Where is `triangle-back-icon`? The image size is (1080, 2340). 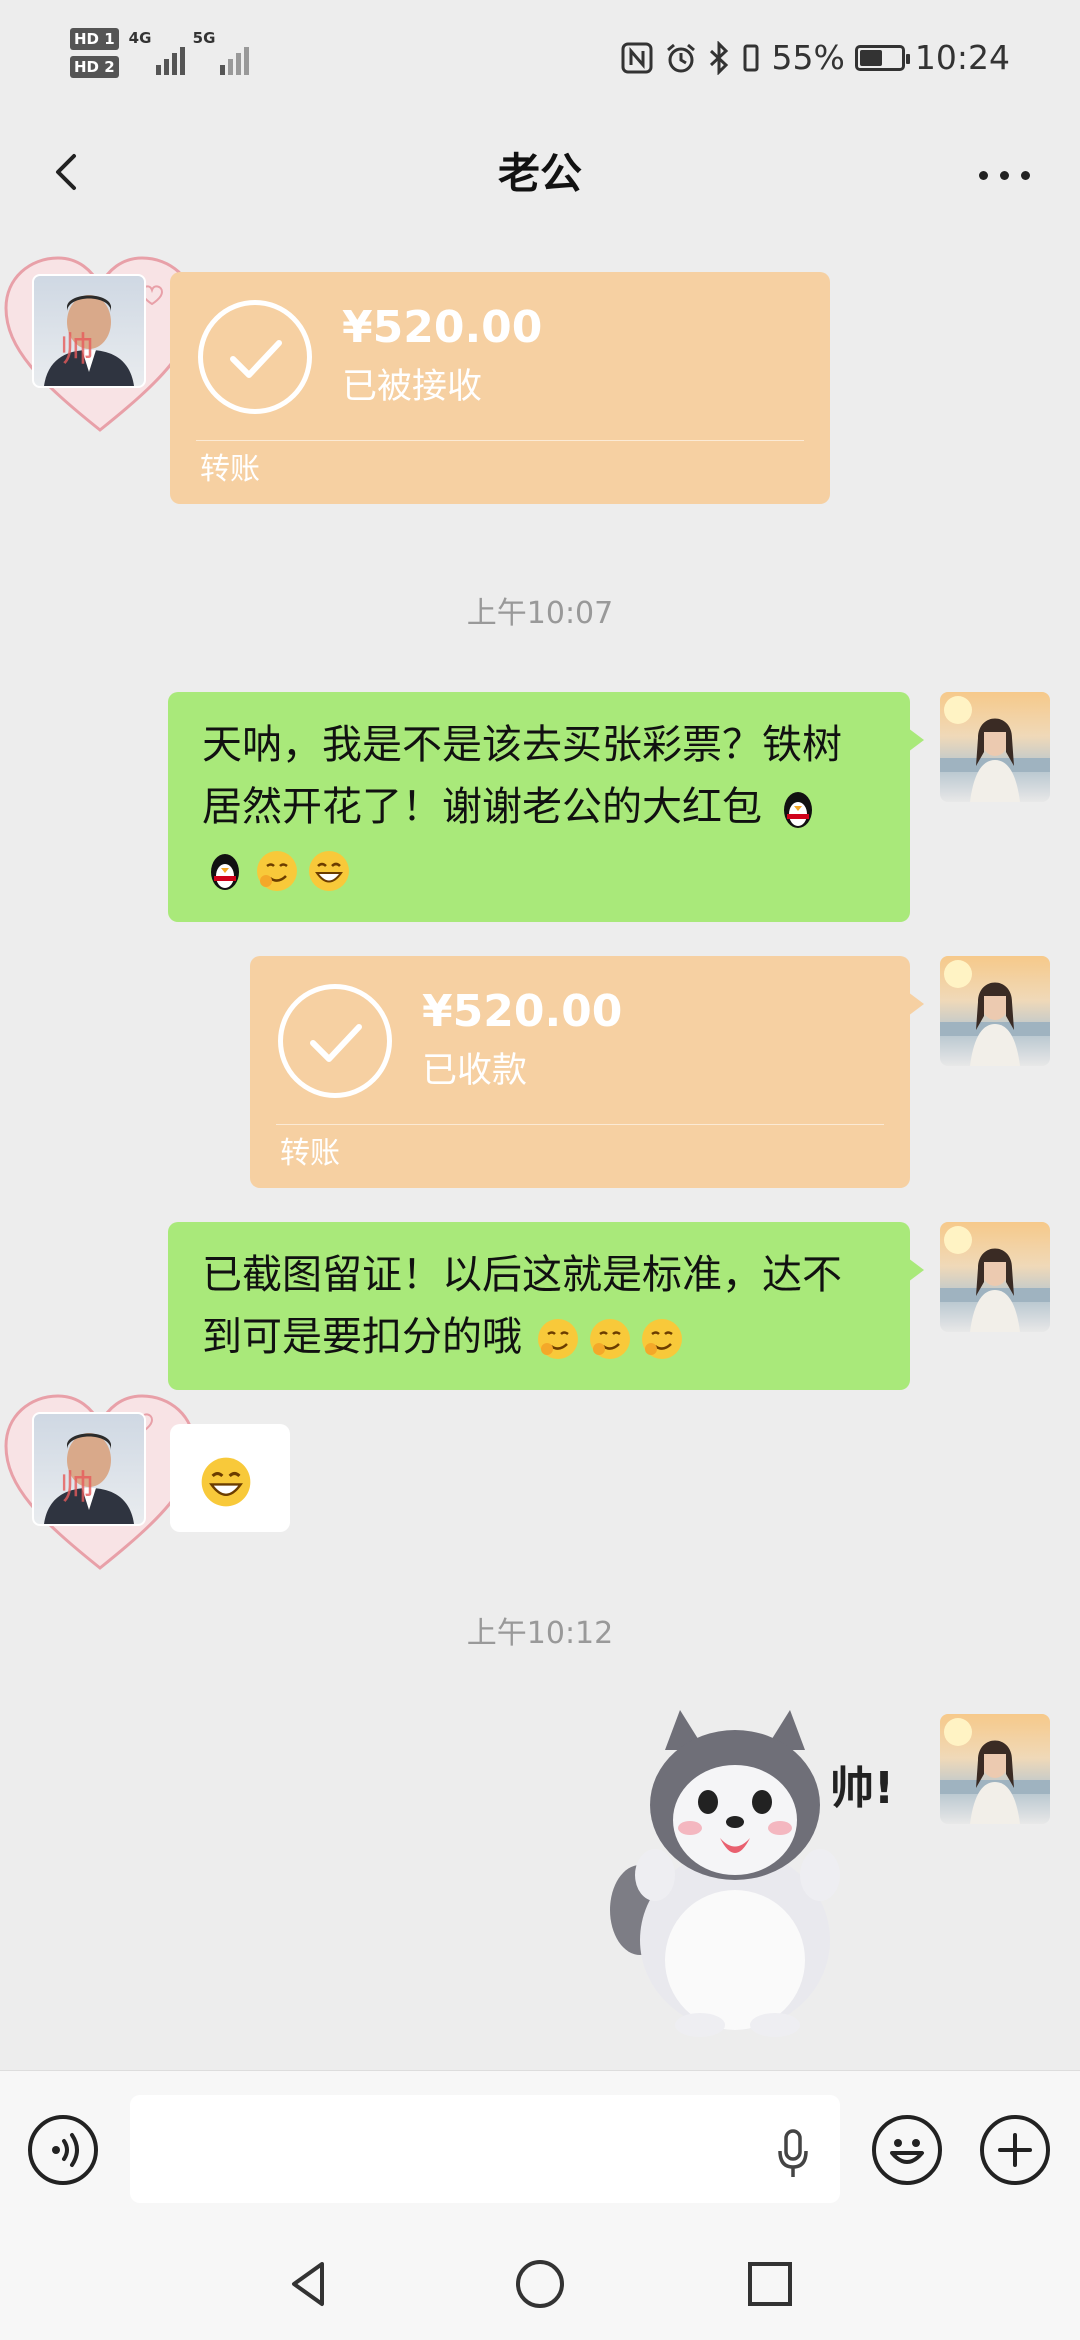 triangle-back-icon is located at coordinates (308, 2284).